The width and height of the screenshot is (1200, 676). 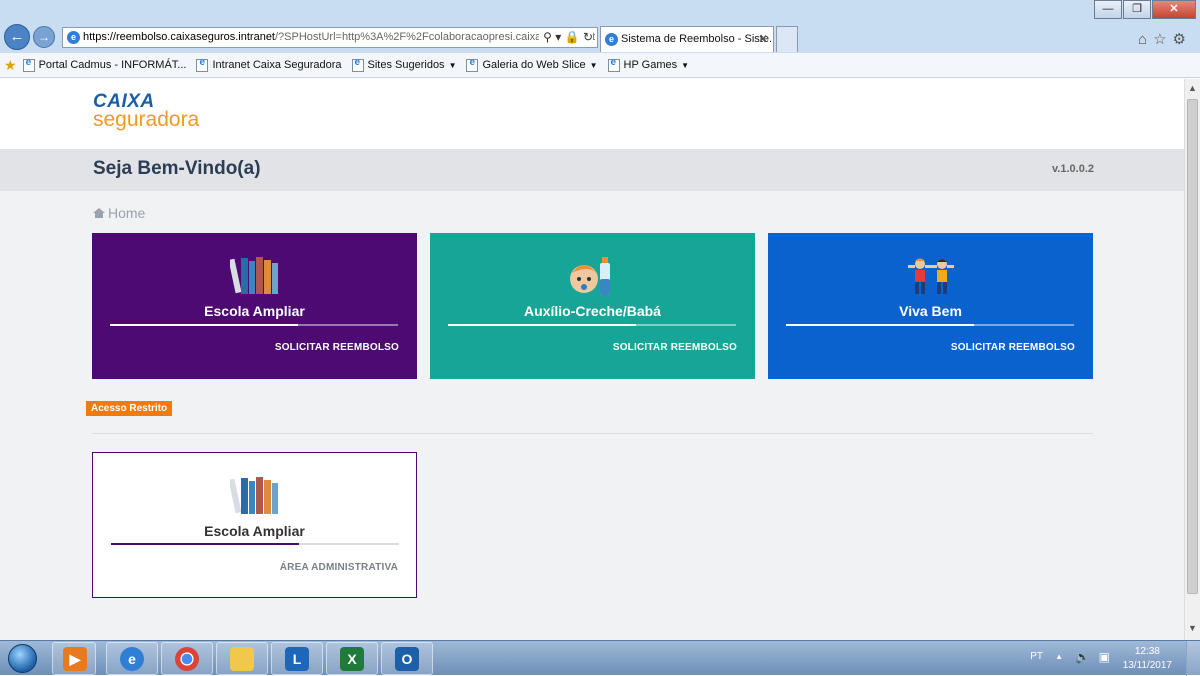 What do you see at coordinates (763, 39) in the screenshot?
I see `close-tab-icon: ✕` at bounding box center [763, 39].